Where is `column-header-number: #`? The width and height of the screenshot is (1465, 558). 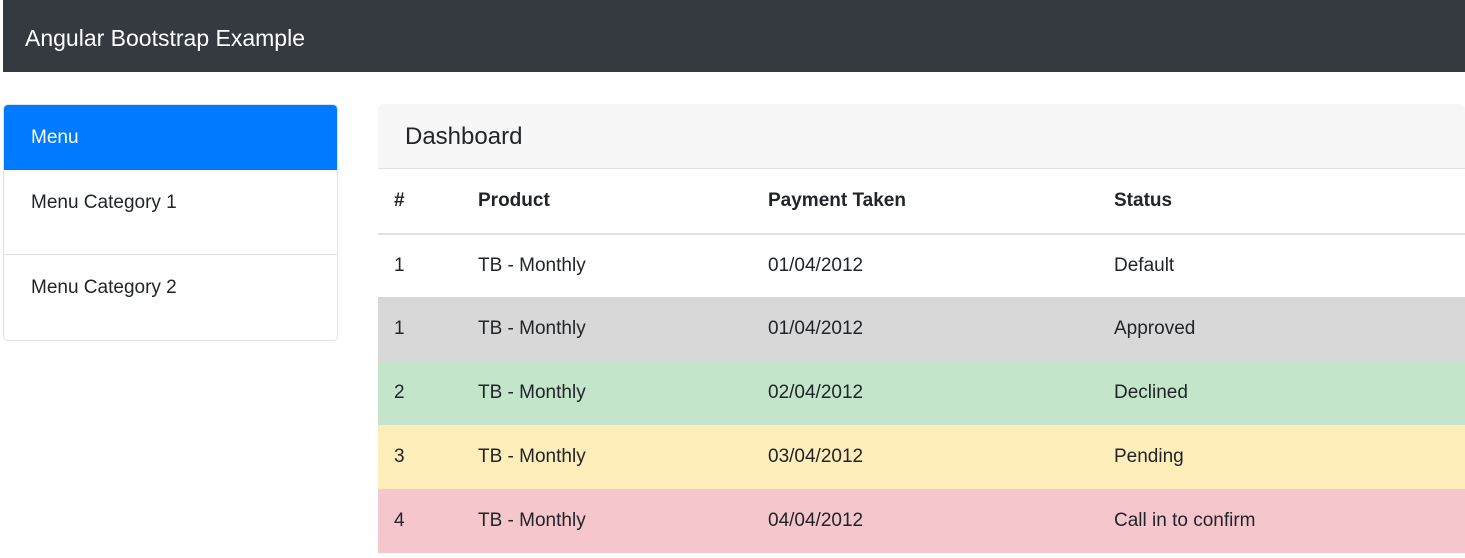 column-header-number: # is located at coordinates (428, 202).